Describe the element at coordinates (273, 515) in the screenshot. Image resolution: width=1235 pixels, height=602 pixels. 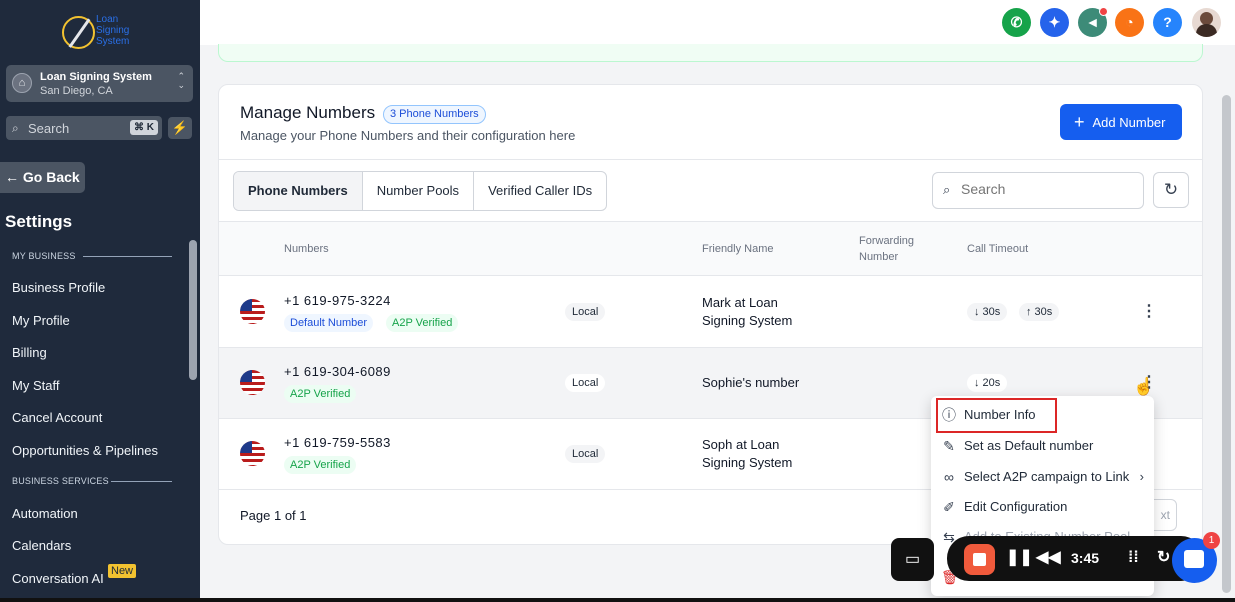
I see `pagination-label: Page 1 of 1` at that location.